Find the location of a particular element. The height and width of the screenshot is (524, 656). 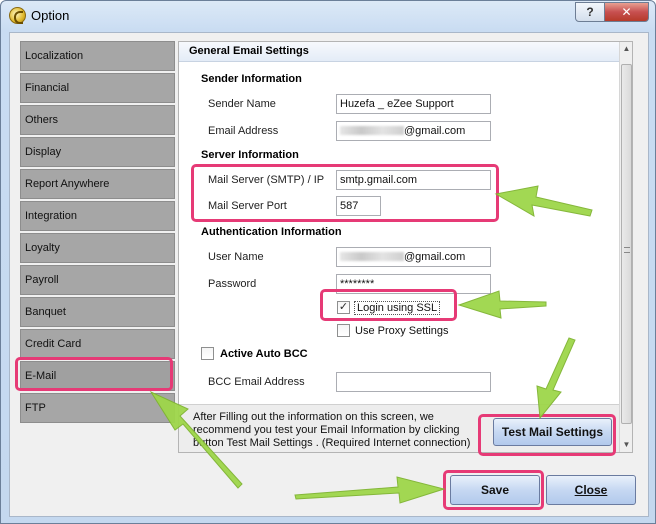

close-window-button: ✕ is located at coordinates (626, 12).